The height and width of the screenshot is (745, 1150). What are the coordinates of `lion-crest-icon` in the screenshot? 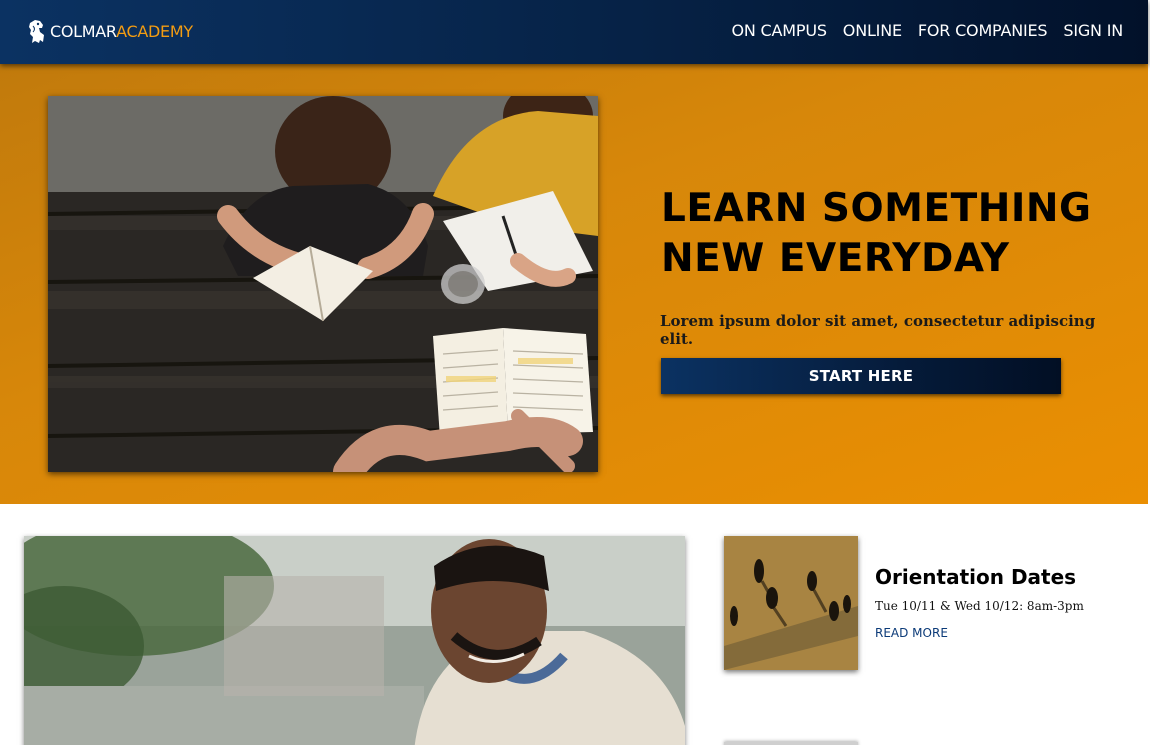 It's located at (36, 31).